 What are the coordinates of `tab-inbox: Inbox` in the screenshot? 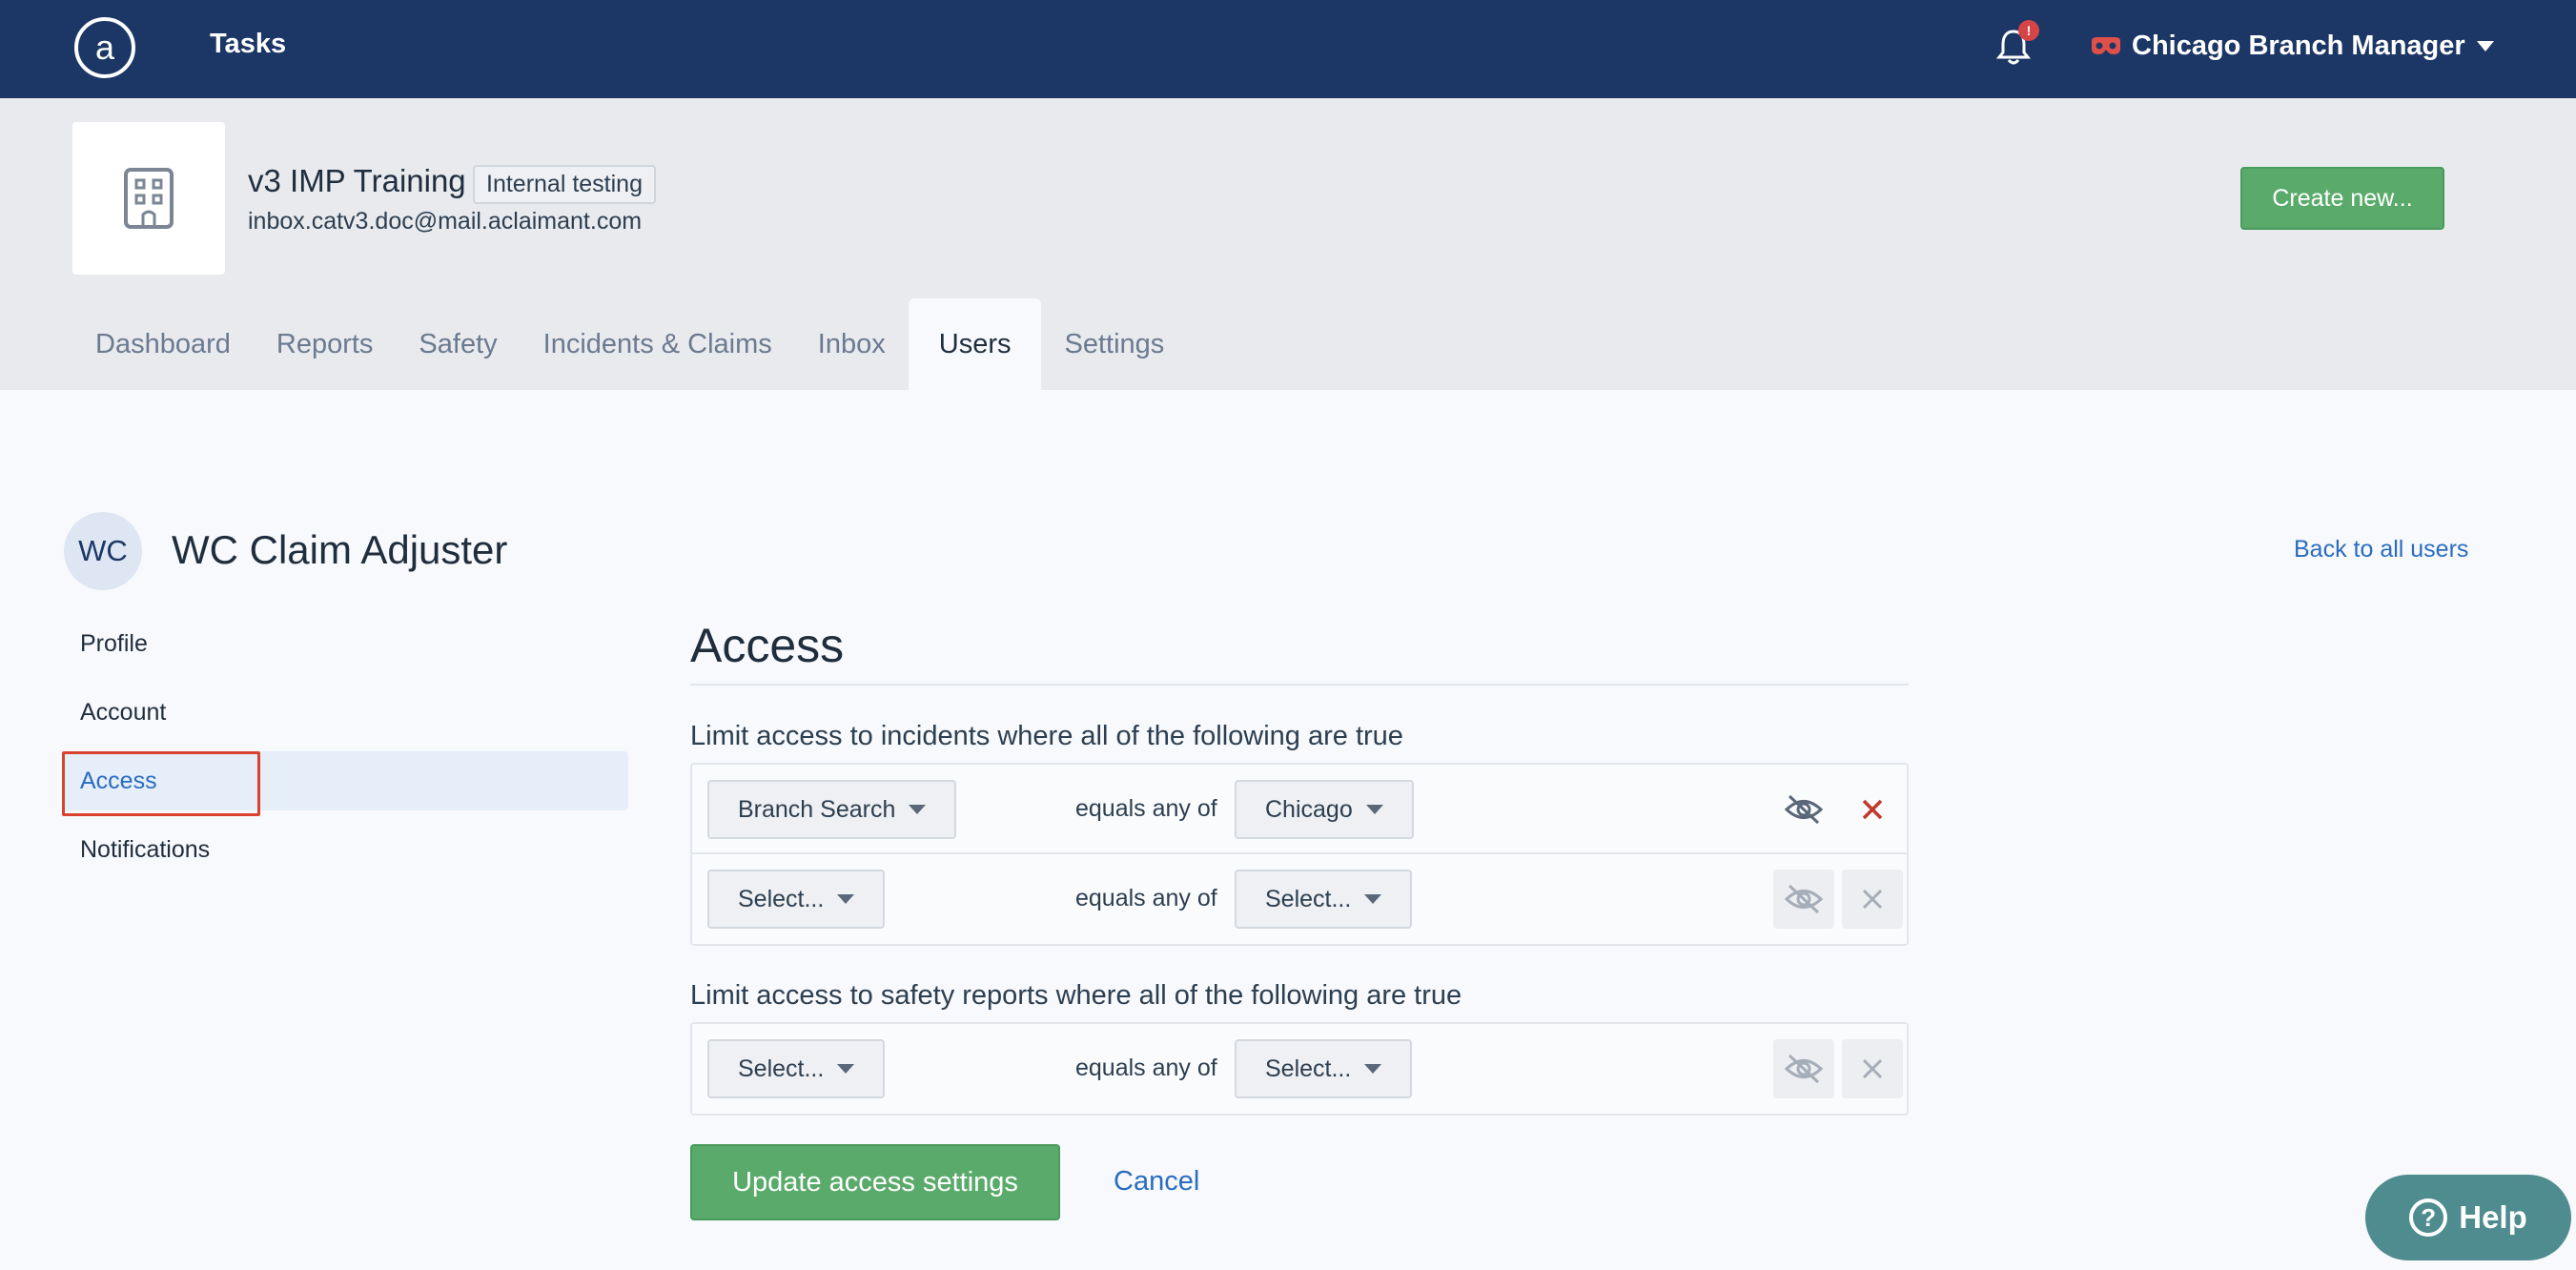 It's located at (852, 344).